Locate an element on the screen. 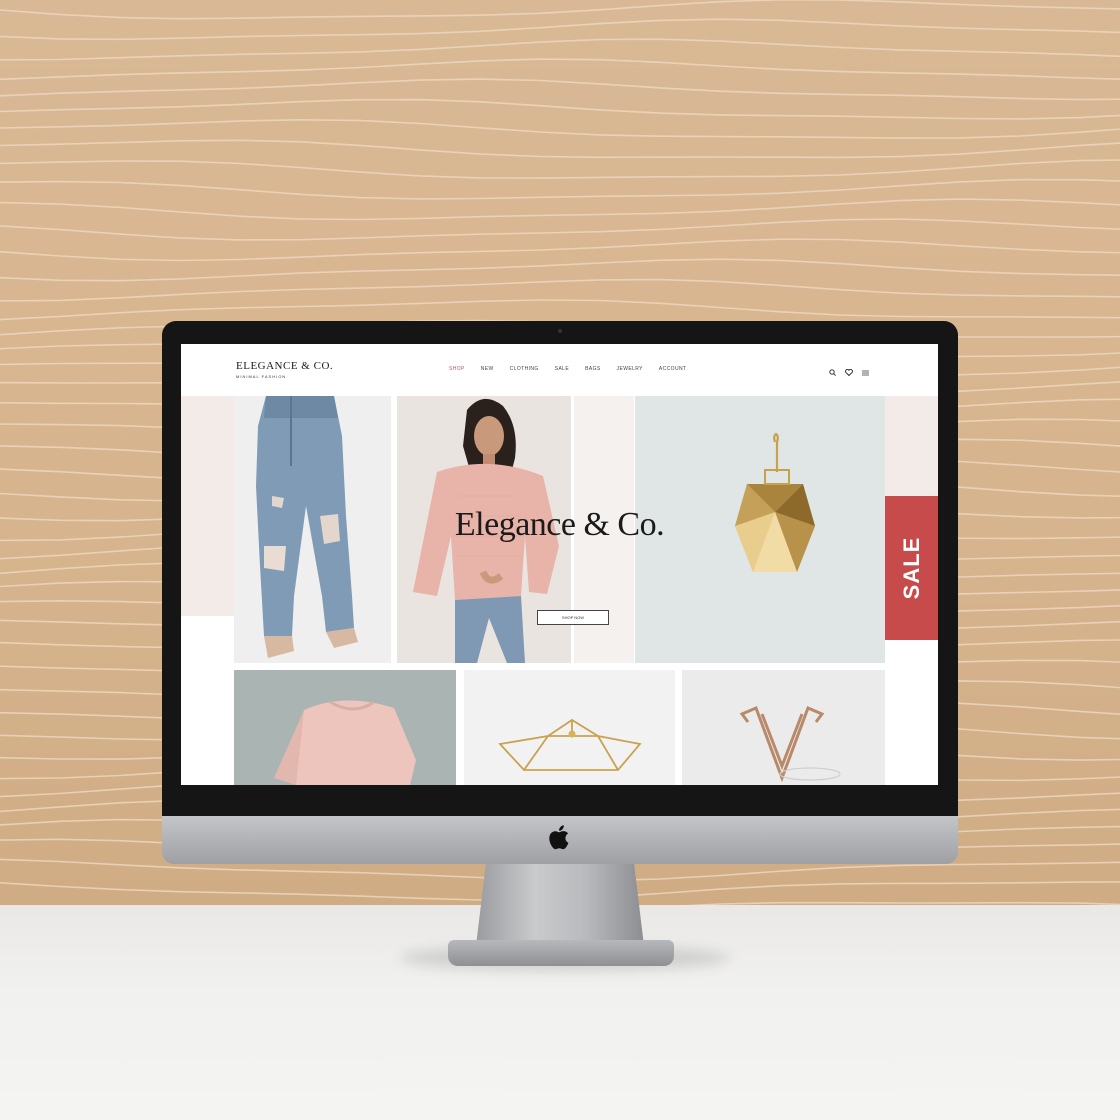 The image size is (1120, 1120). nav-item-clothing: CLOTHING is located at coordinates (524, 369).